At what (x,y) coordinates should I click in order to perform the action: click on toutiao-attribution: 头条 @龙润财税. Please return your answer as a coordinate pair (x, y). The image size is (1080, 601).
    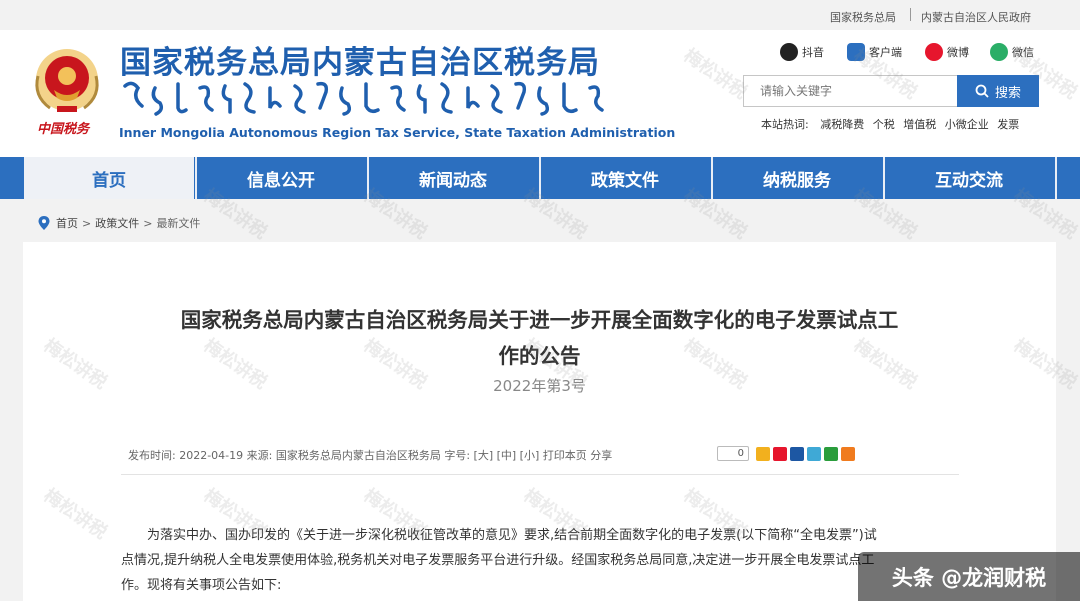
    Looking at the image, I should click on (969, 576).